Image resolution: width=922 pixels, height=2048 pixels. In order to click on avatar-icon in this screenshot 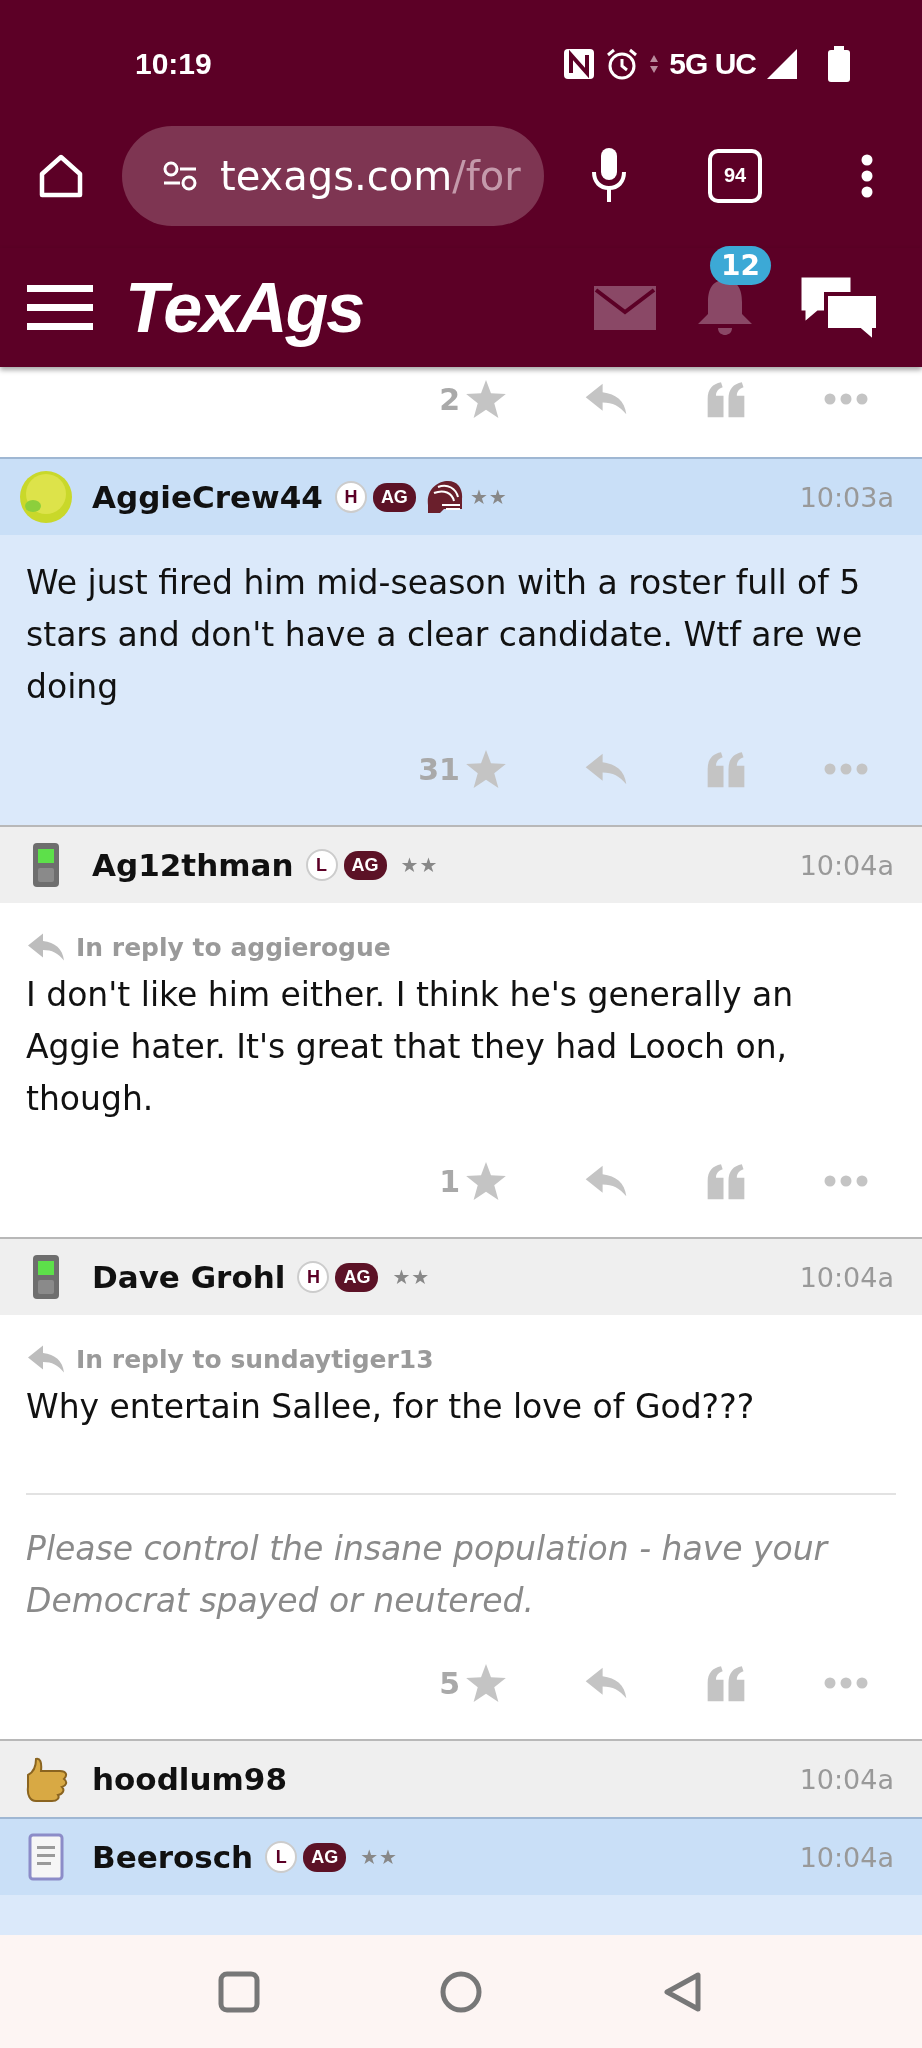, I will do `click(46, 497)`.